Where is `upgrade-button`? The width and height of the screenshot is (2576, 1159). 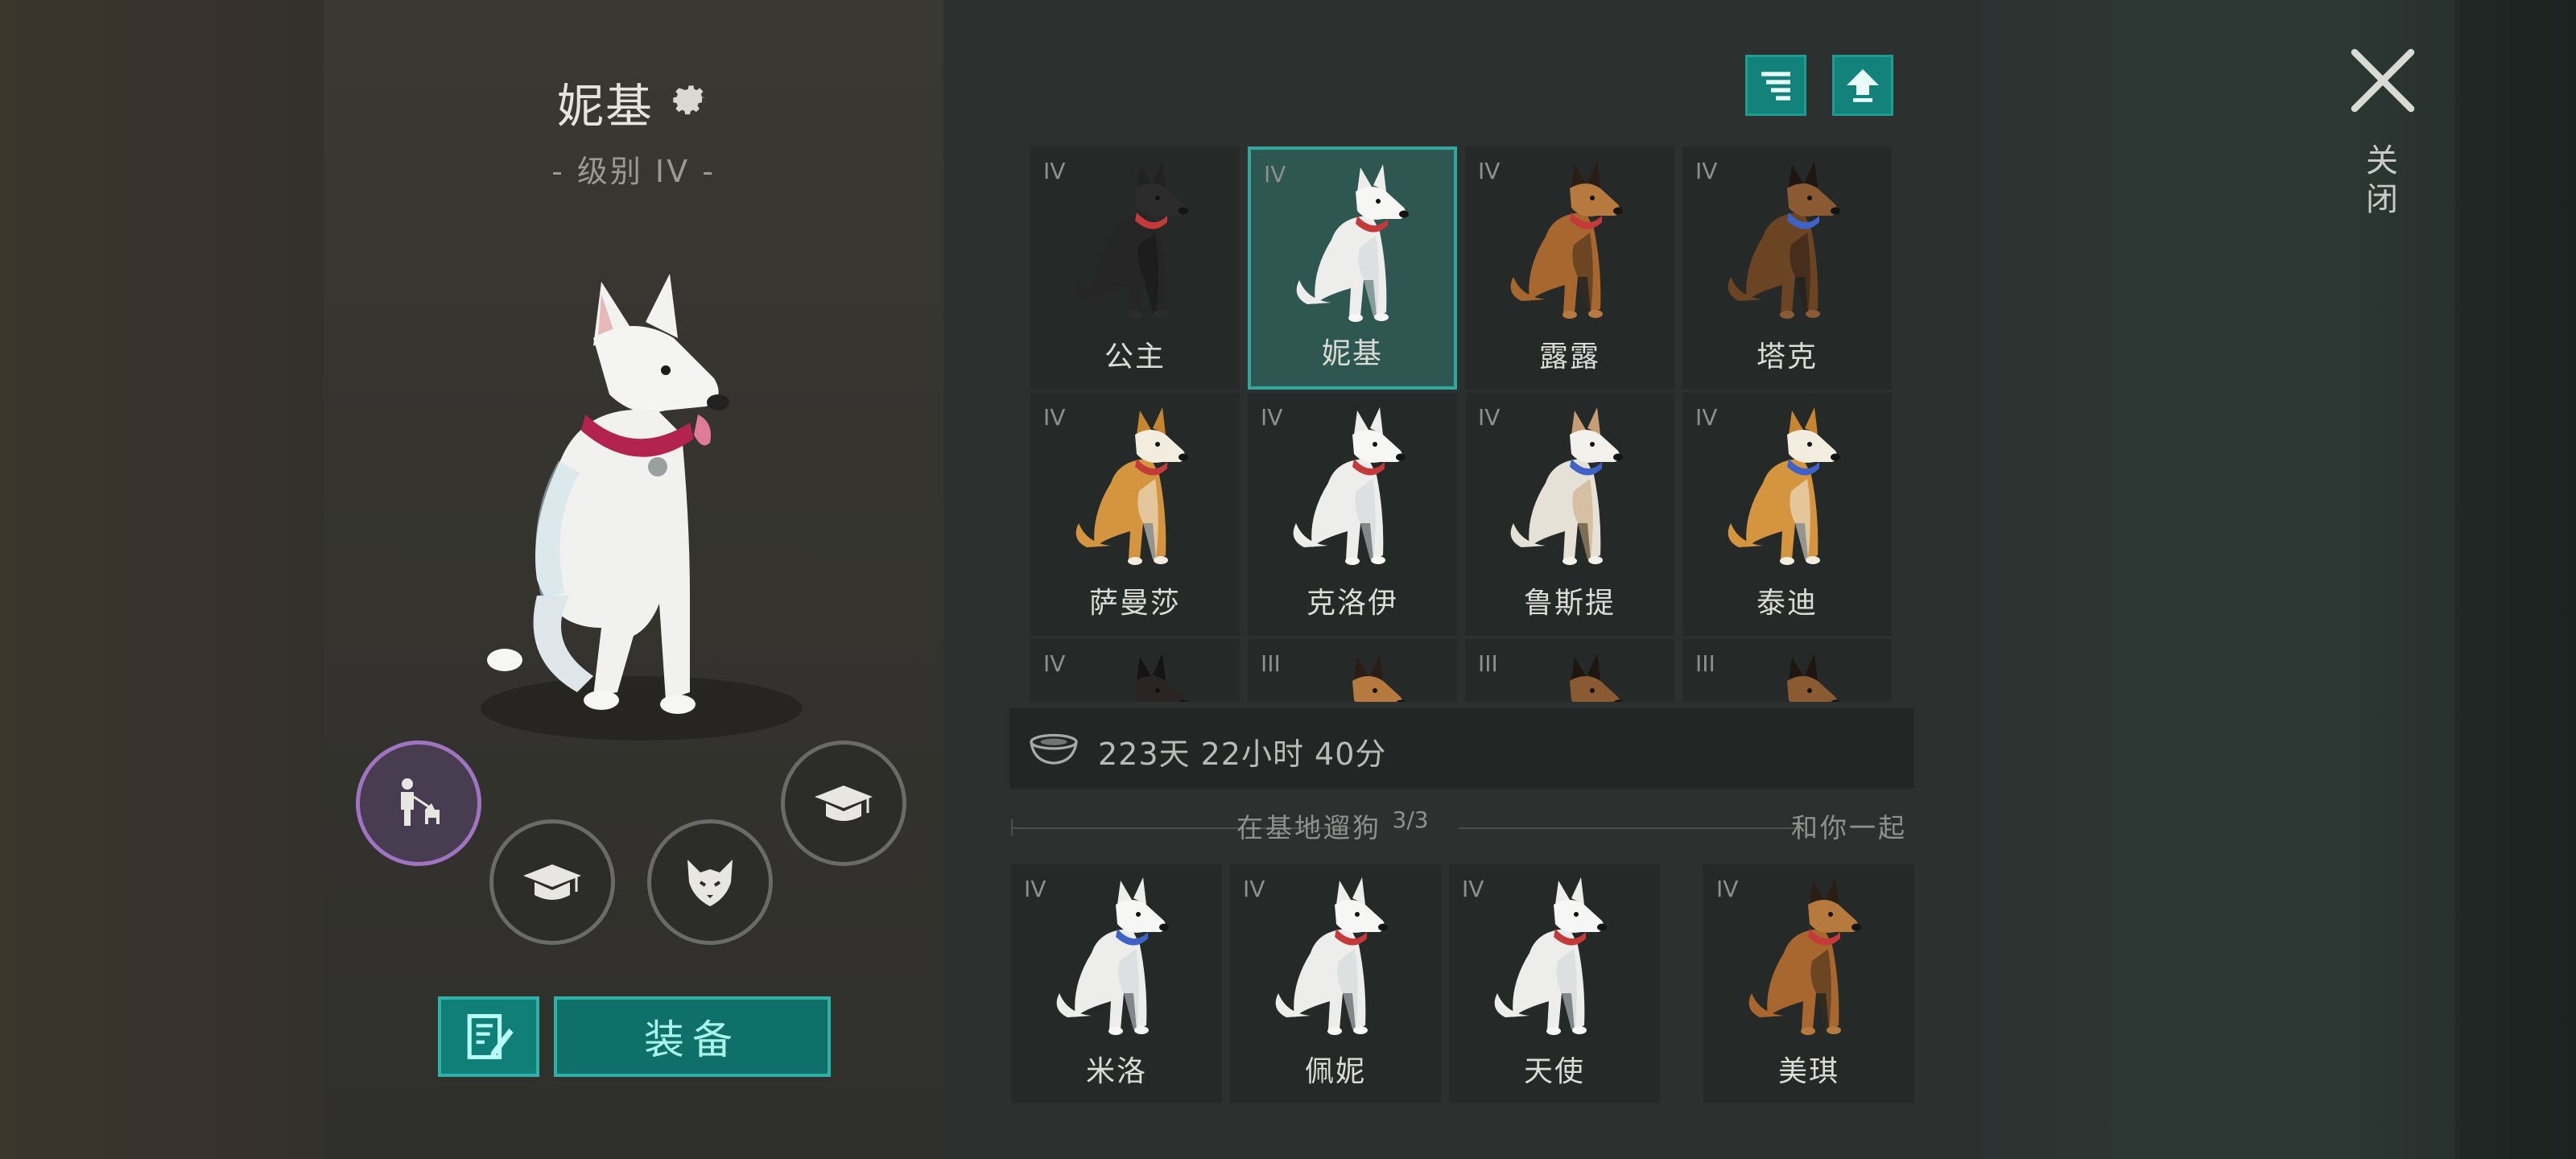
upgrade-button is located at coordinates (1862, 85).